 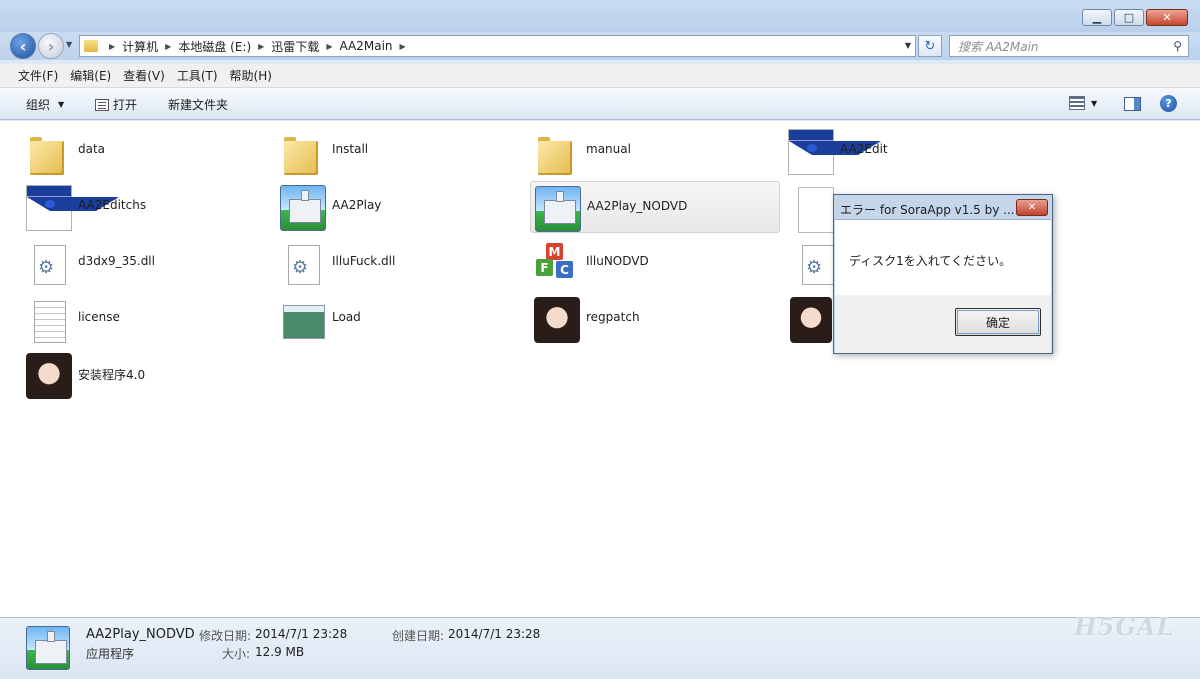 I want to click on close-button: ✕, so click(x=1167, y=17).